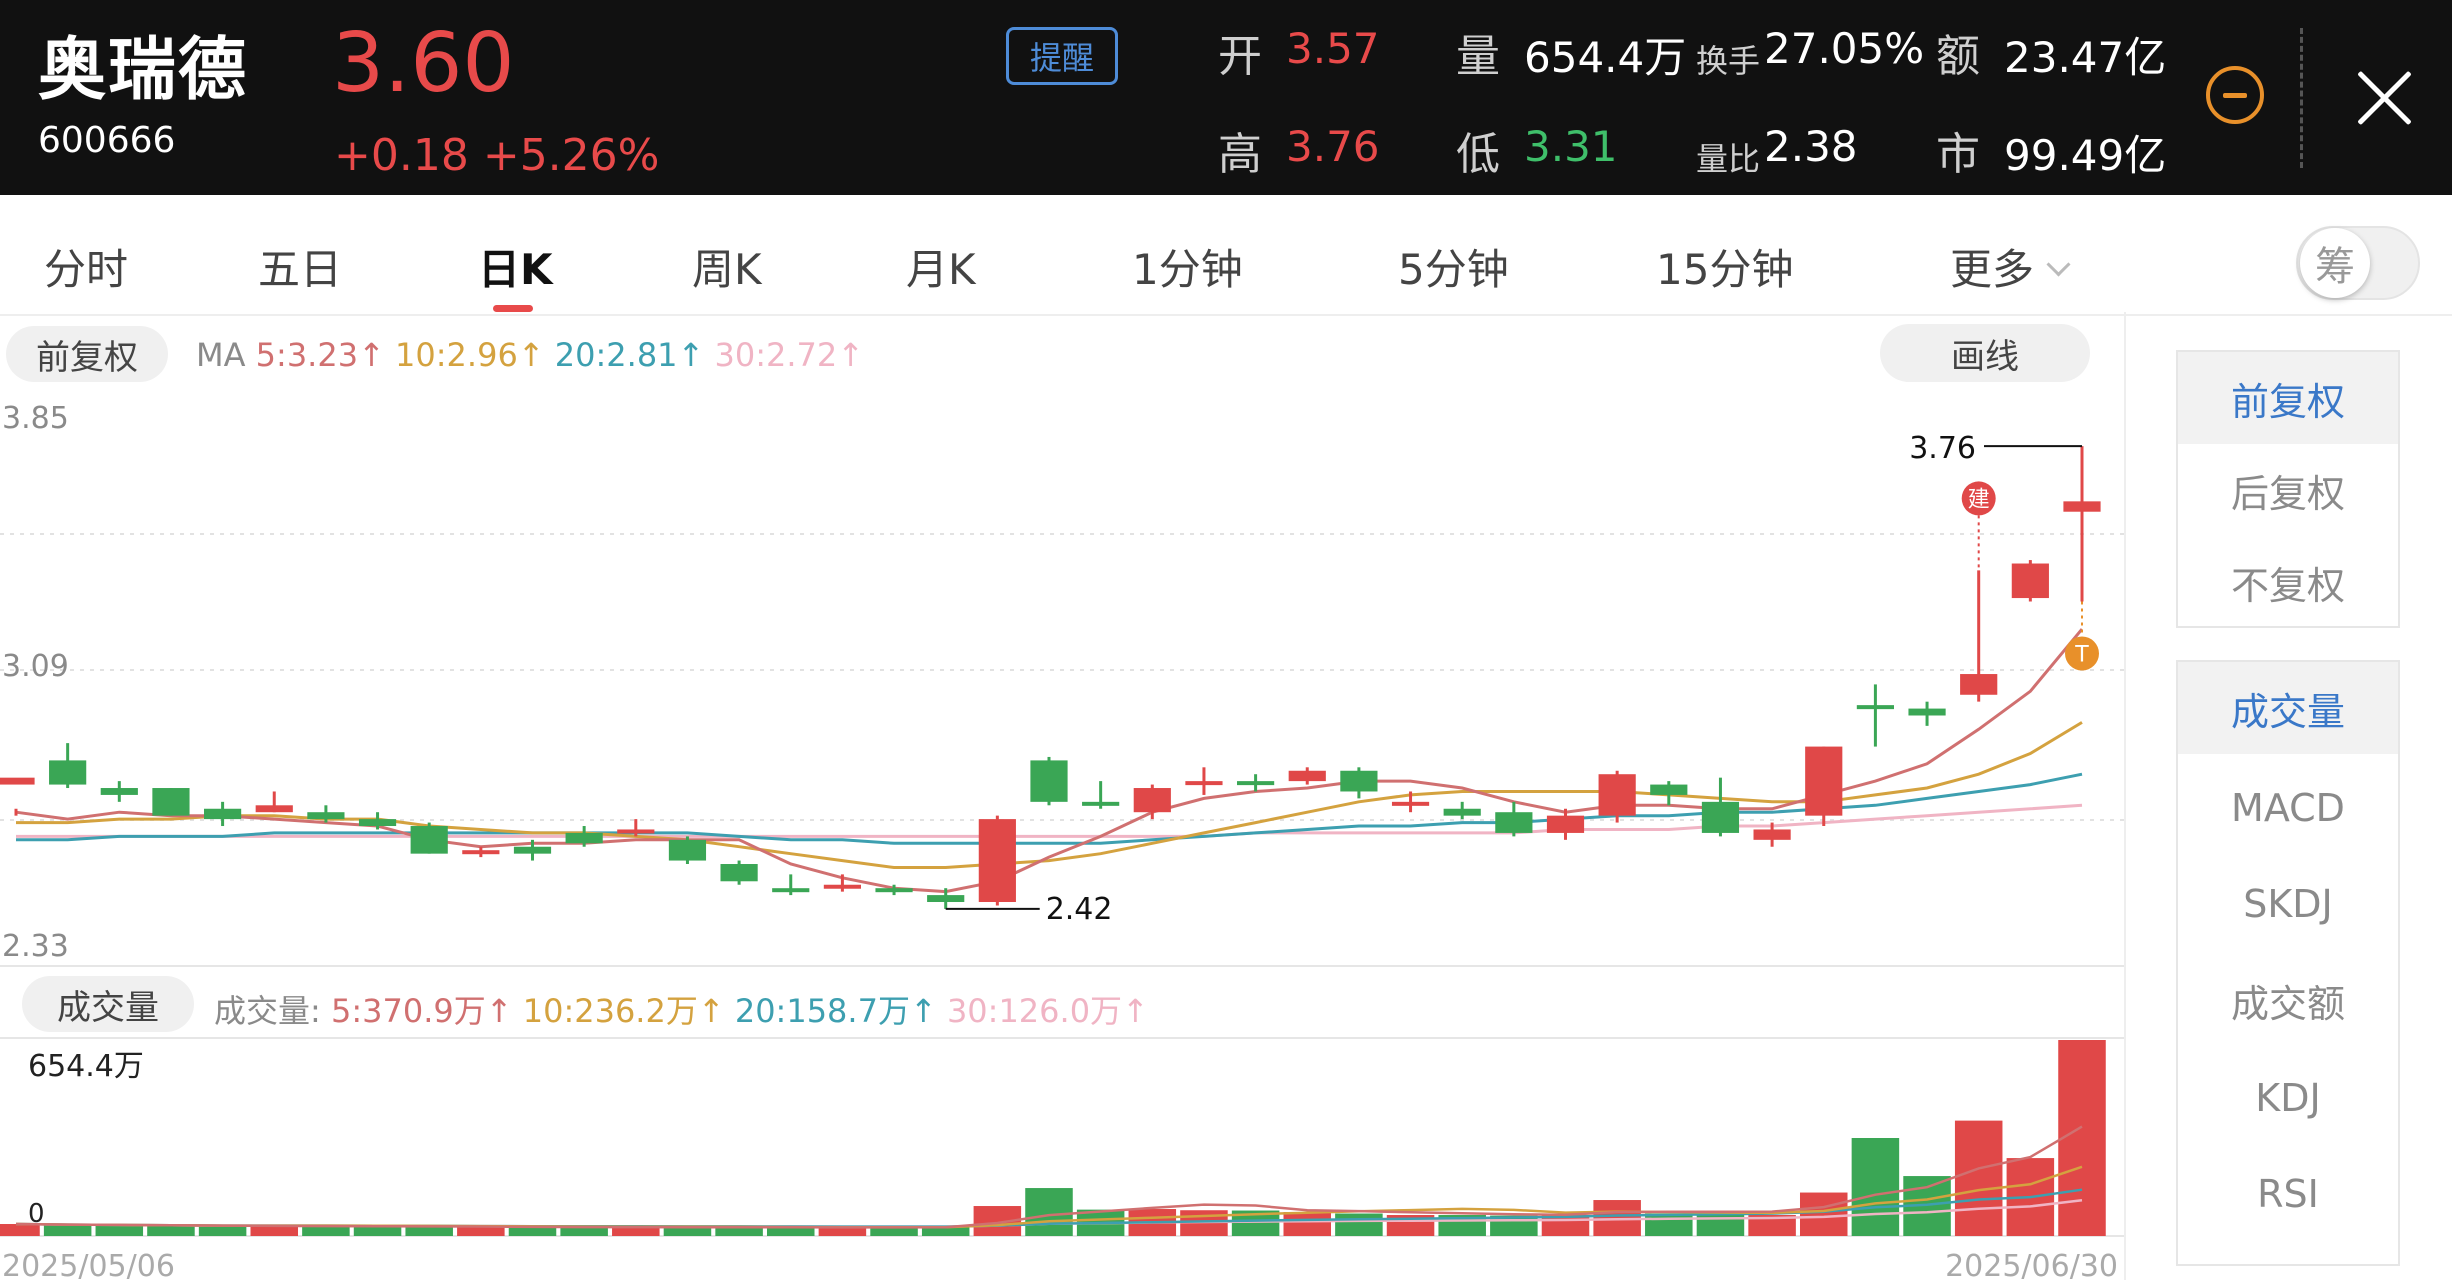  Describe the element at coordinates (2031, 1264) in the screenshot. I see `date-end: 2025/06/30` at that location.